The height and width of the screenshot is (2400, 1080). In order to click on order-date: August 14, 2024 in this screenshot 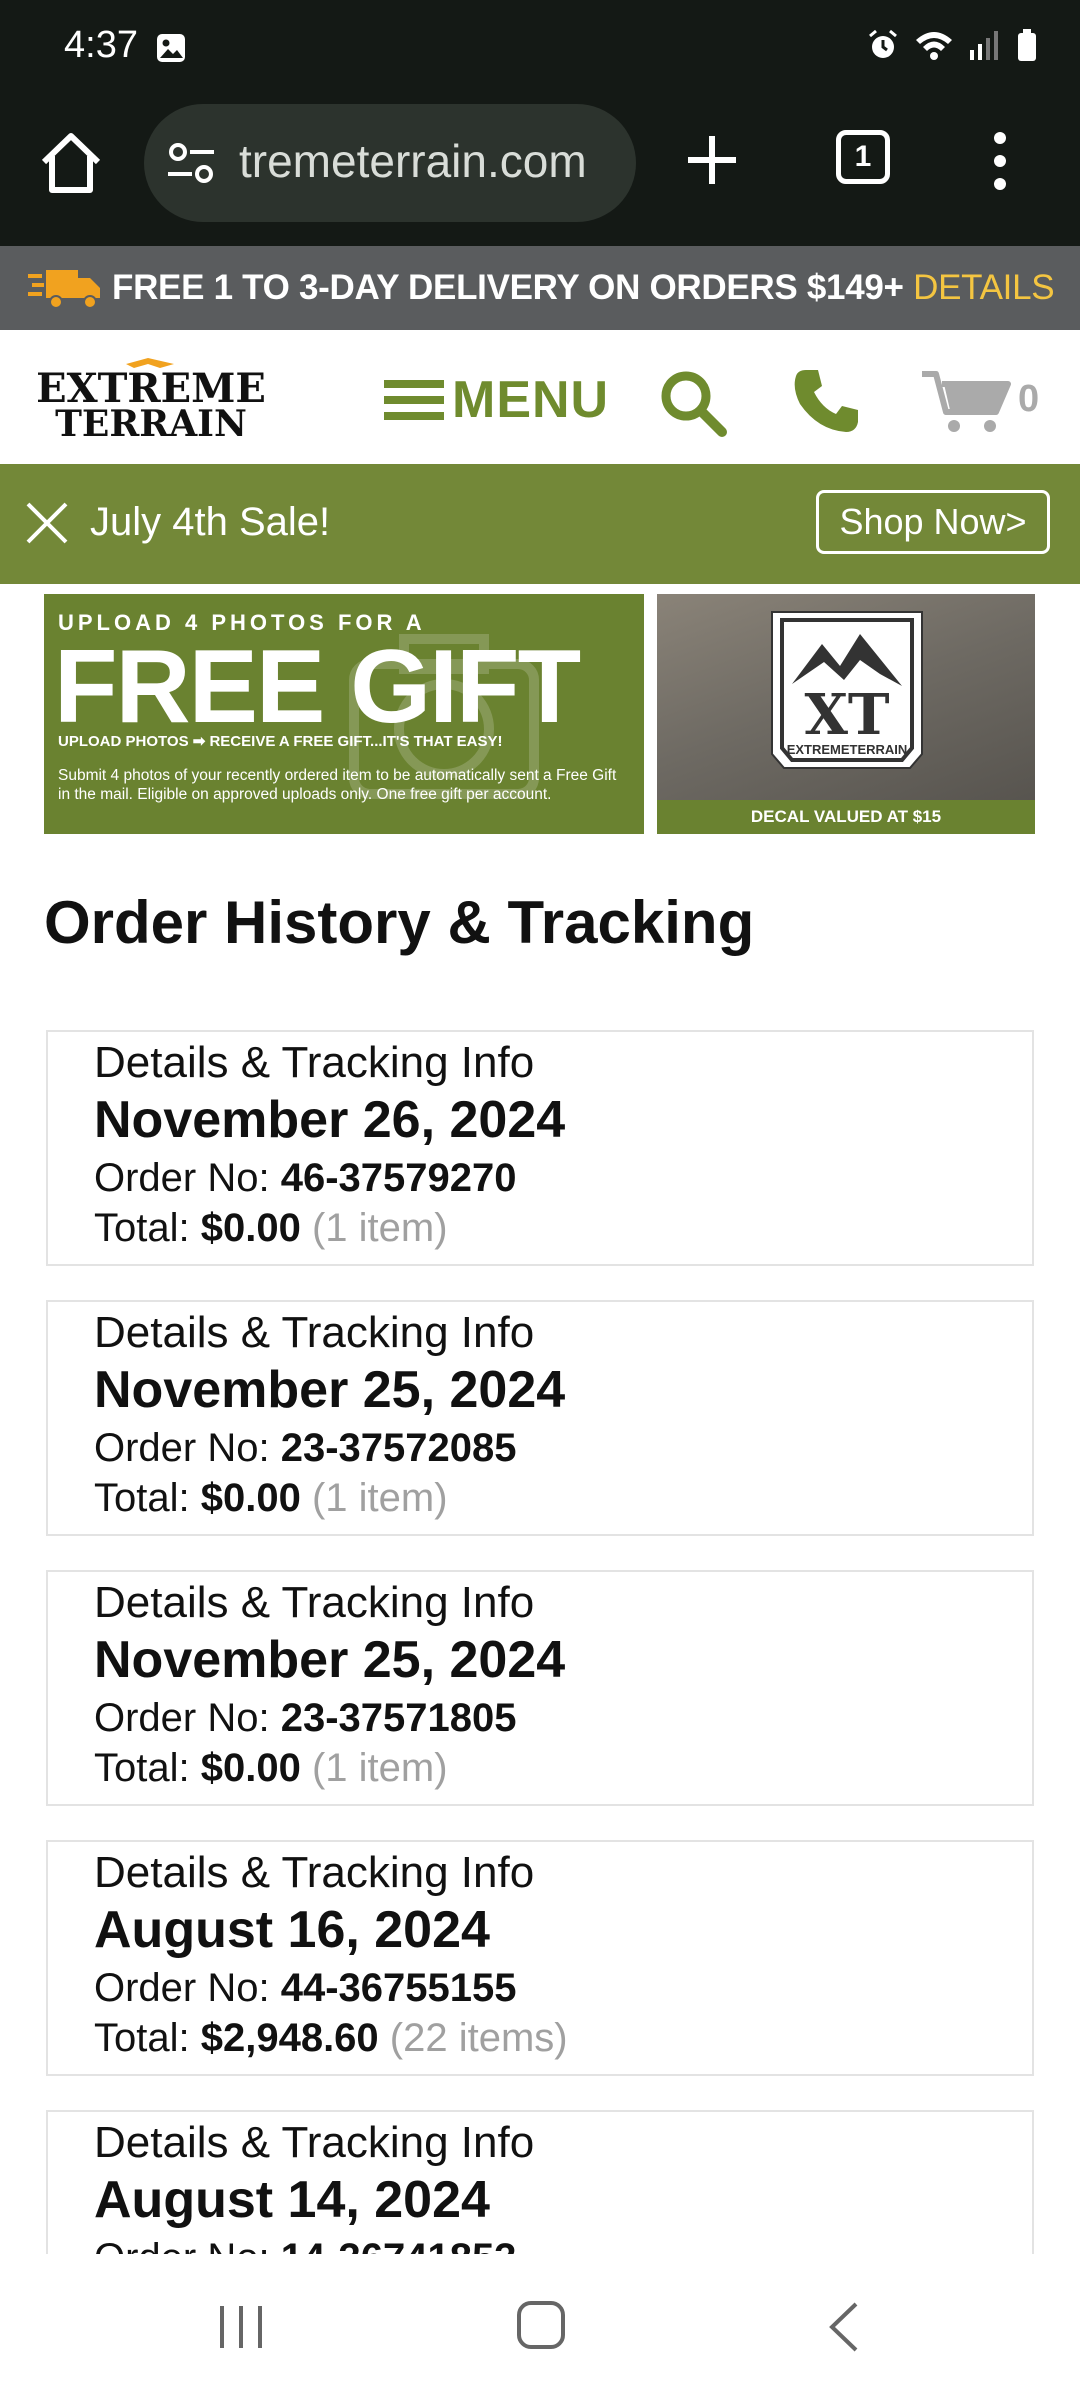, I will do `click(292, 2200)`.